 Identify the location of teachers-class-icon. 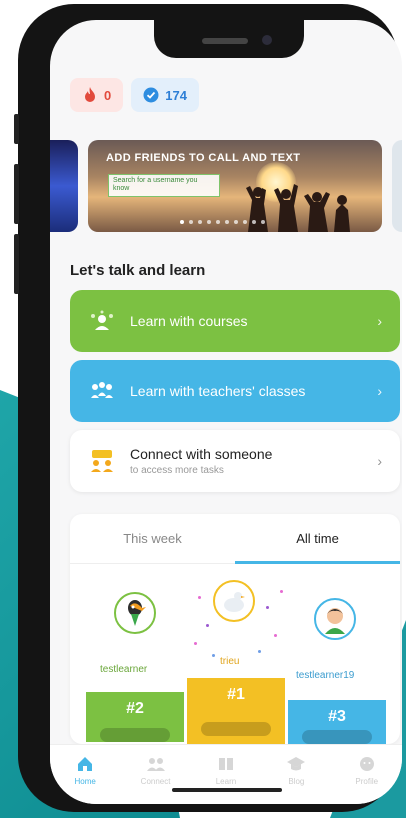
(102, 391).